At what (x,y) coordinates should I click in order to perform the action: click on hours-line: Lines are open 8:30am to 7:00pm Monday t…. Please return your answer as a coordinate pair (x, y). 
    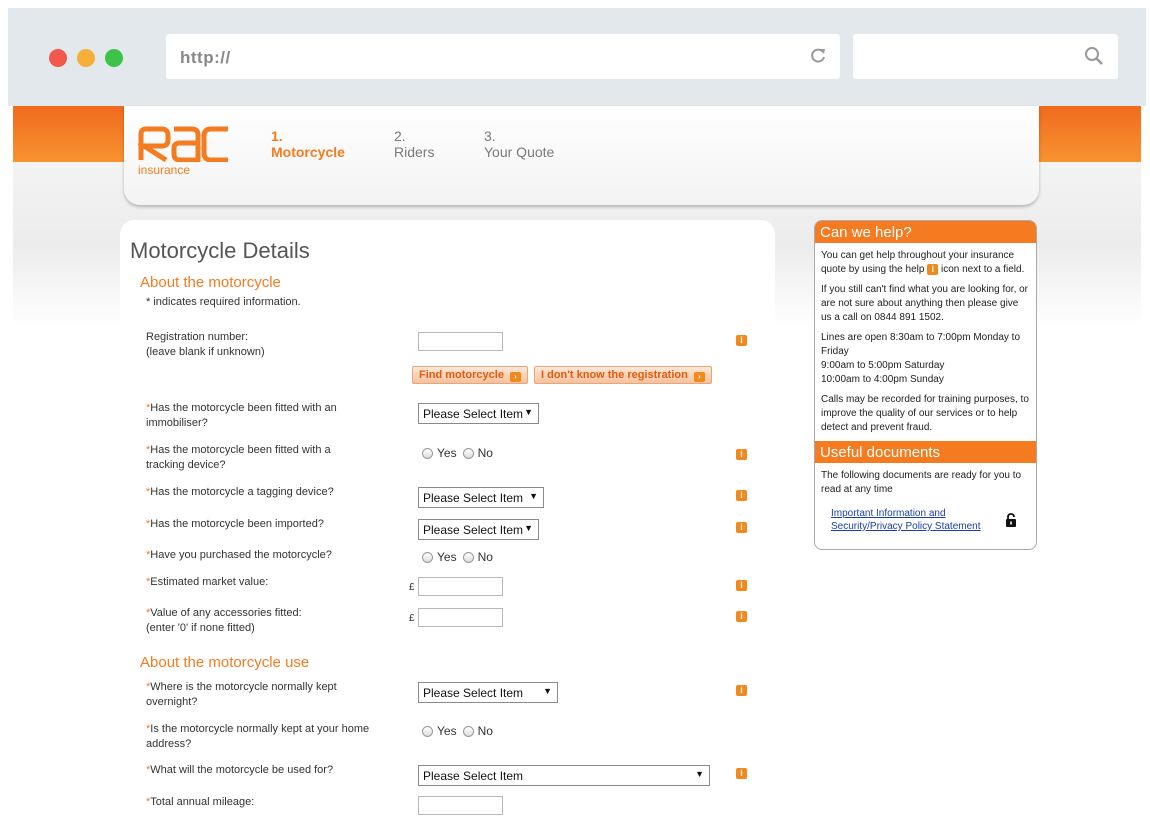
    Looking at the image, I should click on (921, 344).